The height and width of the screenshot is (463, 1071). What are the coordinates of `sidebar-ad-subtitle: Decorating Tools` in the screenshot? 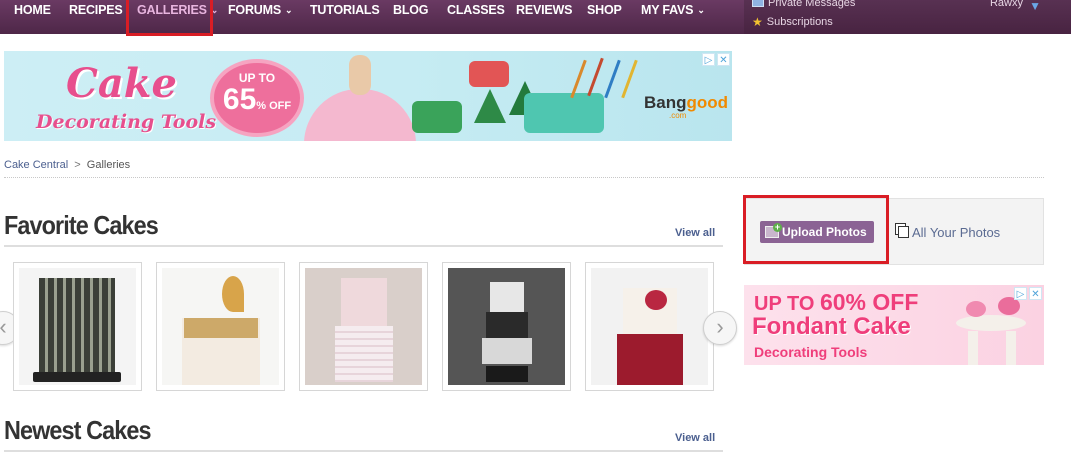 It's located at (811, 352).